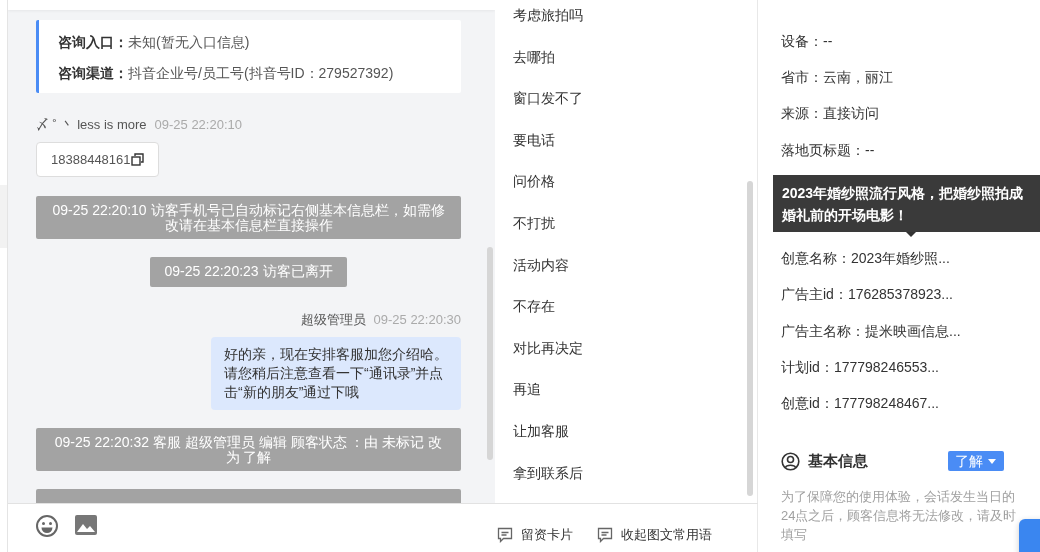 This screenshot has width=1040, height=552. What do you see at coordinates (541, 264) in the screenshot?
I see `phrase-item: 活动内容` at bounding box center [541, 264].